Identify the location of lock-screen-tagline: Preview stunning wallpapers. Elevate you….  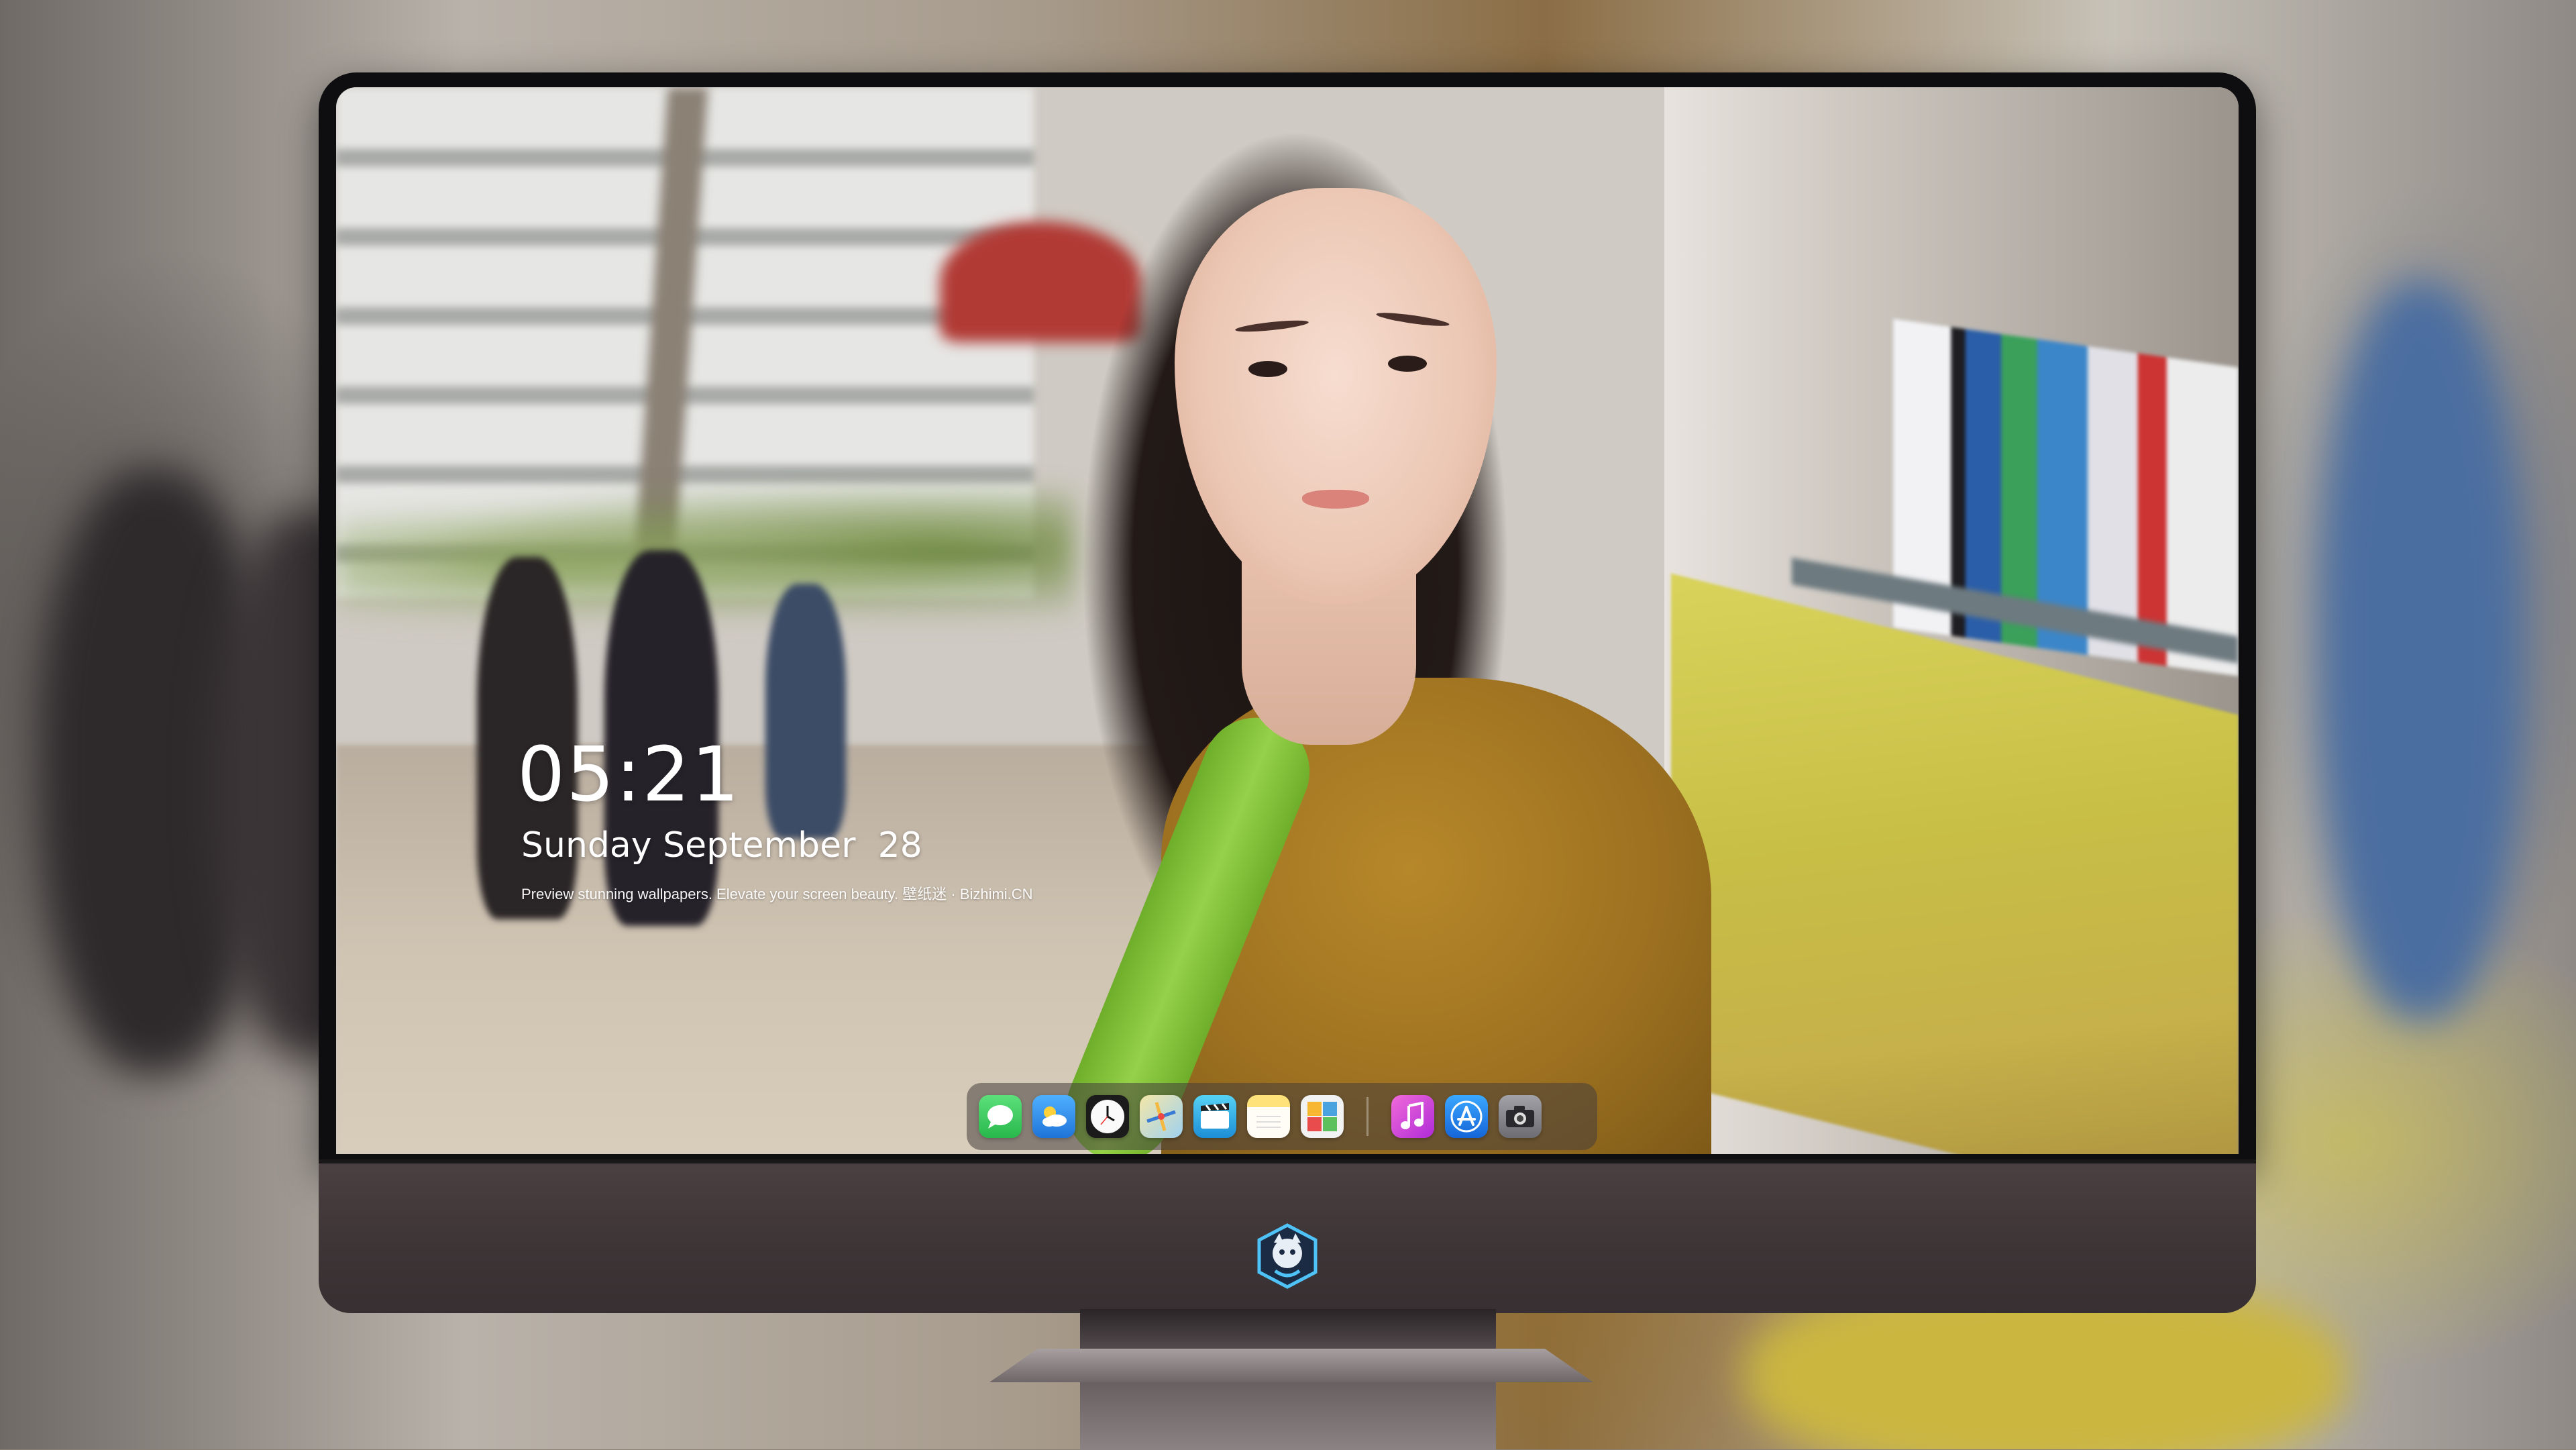
(777, 894).